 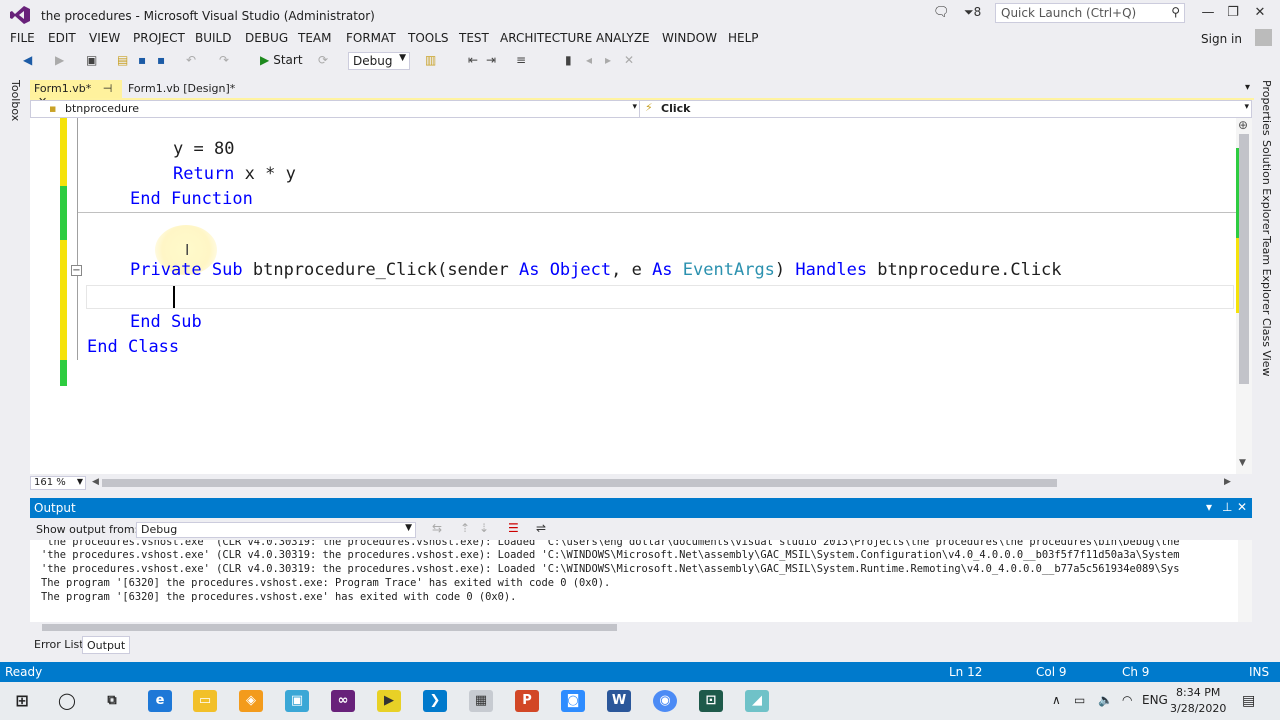 I want to click on next-message-icon: ⇣, so click(x=484, y=528).